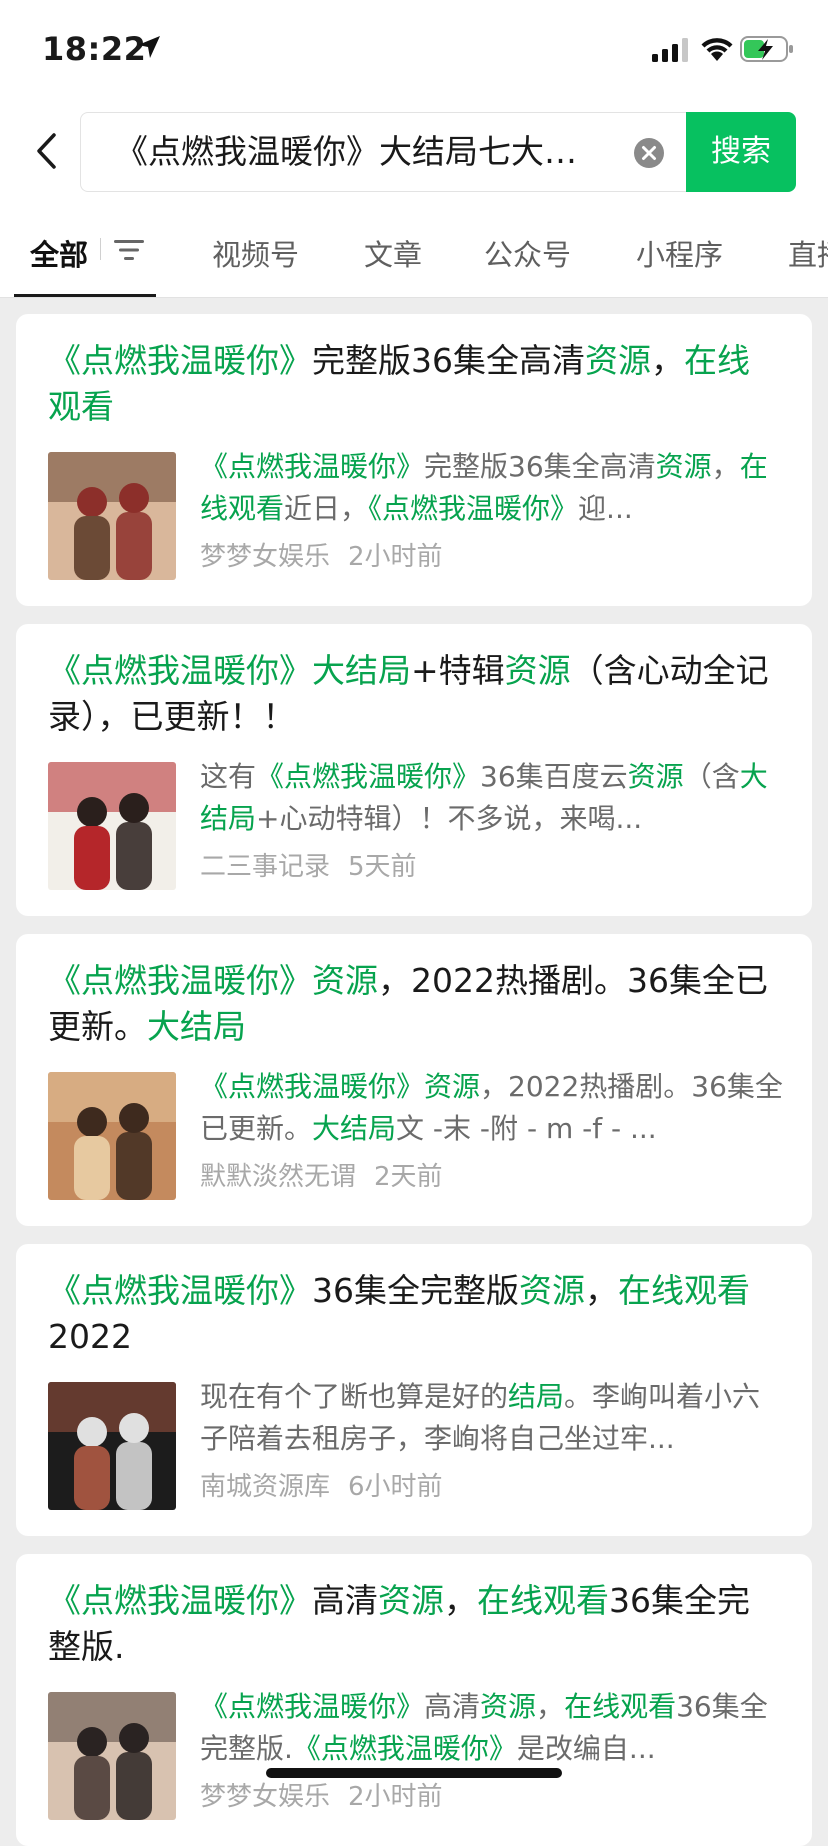 Image resolution: width=828 pixels, height=1846 pixels. I want to click on tab-channels: 视频号, so click(255, 253).